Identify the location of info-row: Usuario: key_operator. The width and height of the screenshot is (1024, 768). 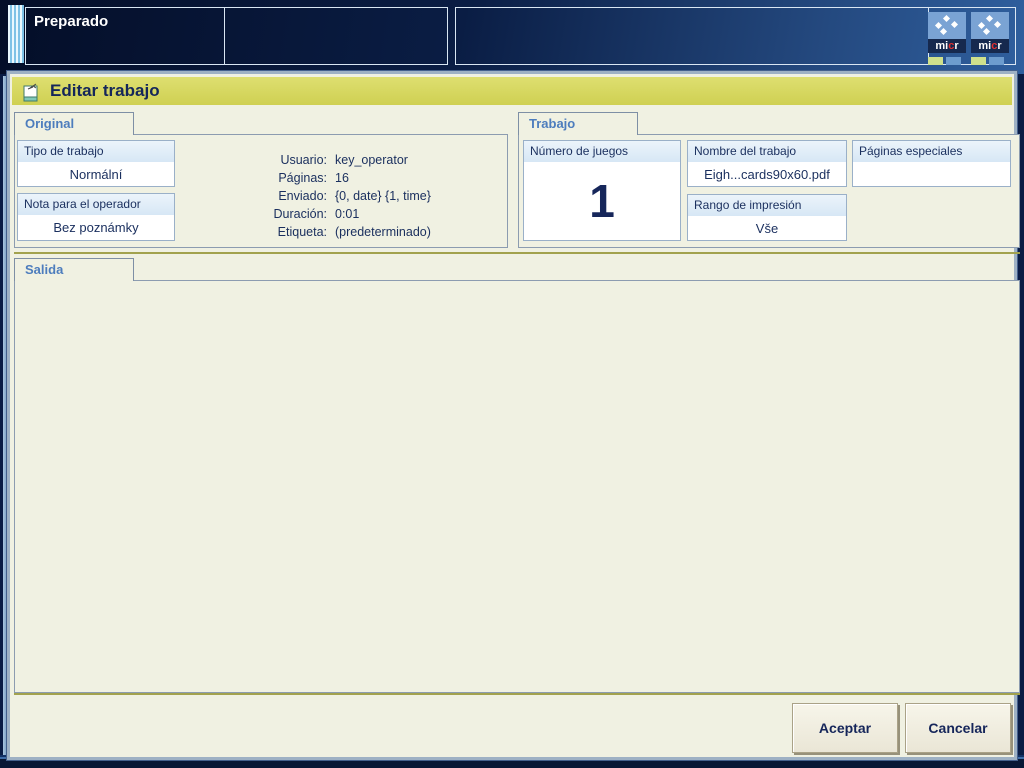
(344, 160).